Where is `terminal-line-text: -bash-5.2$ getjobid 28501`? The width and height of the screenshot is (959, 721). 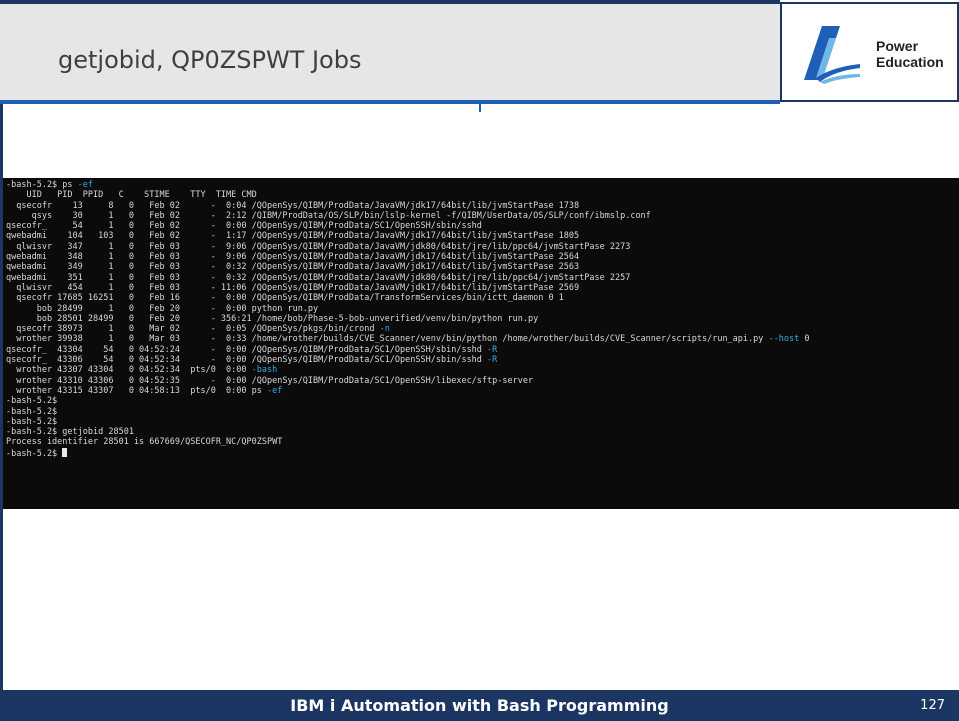 terminal-line-text: -bash-5.2$ getjobid 28501 is located at coordinates (70, 432).